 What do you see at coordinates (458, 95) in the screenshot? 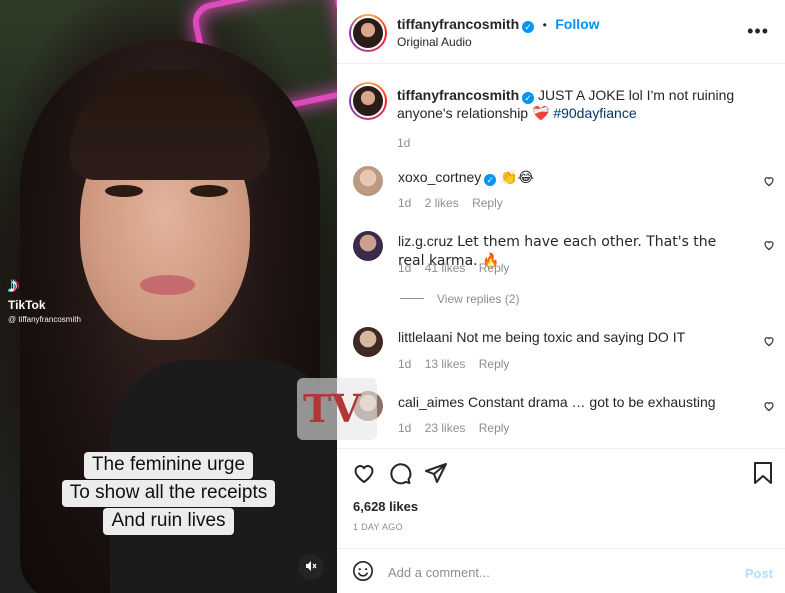
I see `caption-username: tiffanyfrancosmith` at bounding box center [458, 95].